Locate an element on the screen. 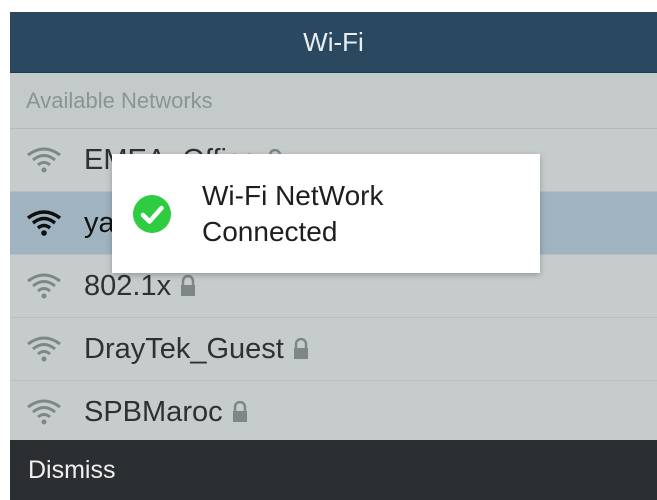  network-name: SPBMaroc is located at coordinates (153, 411).